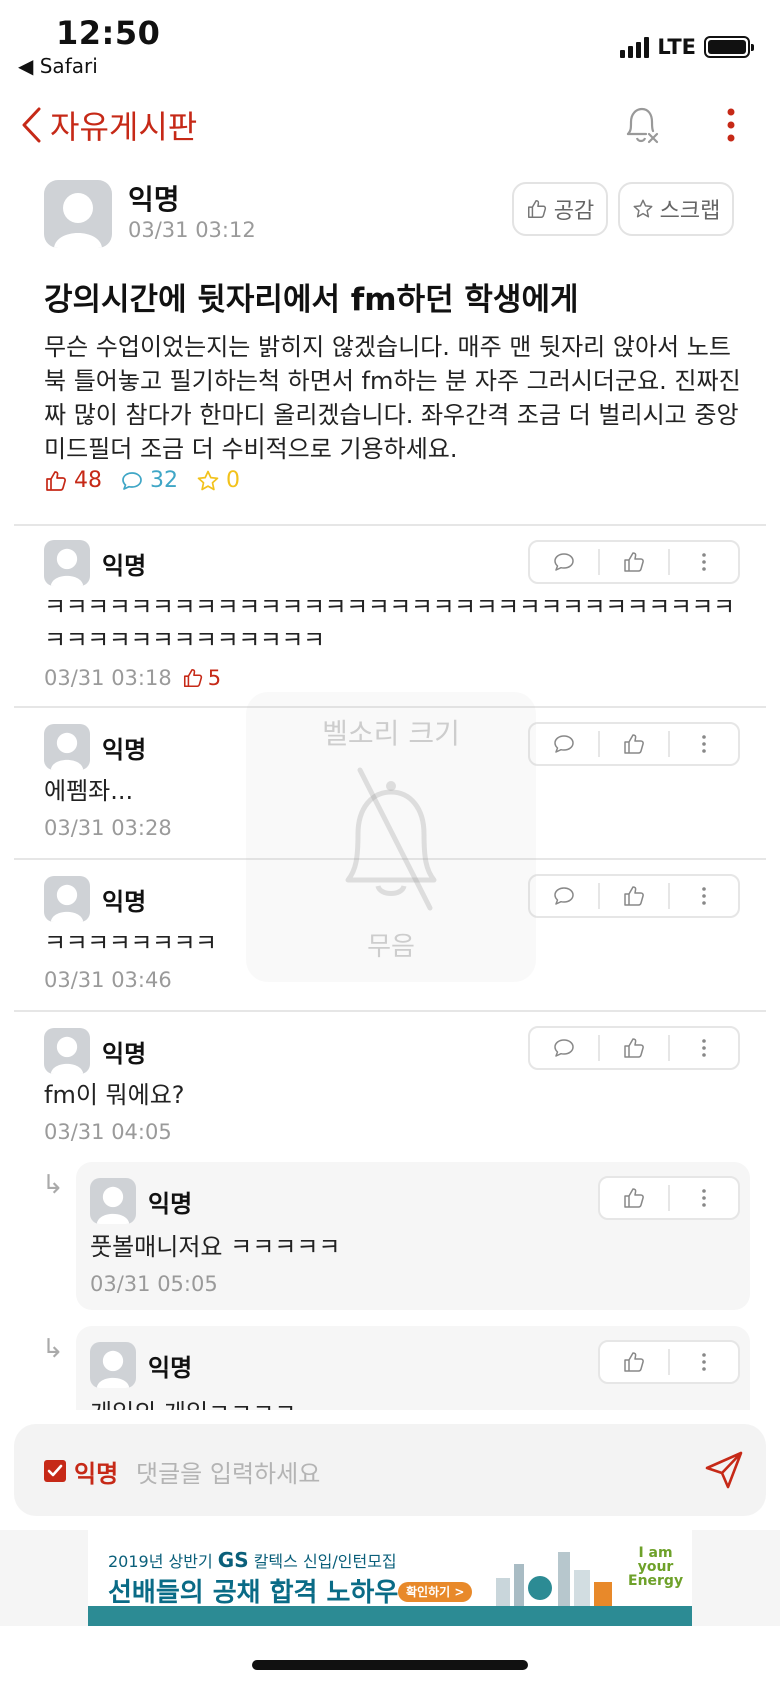  Describe the element at coordinates (253, 1593) in the screenshot. I see `ad-headline: 선배들의 공채 합격 노하우` at that location.